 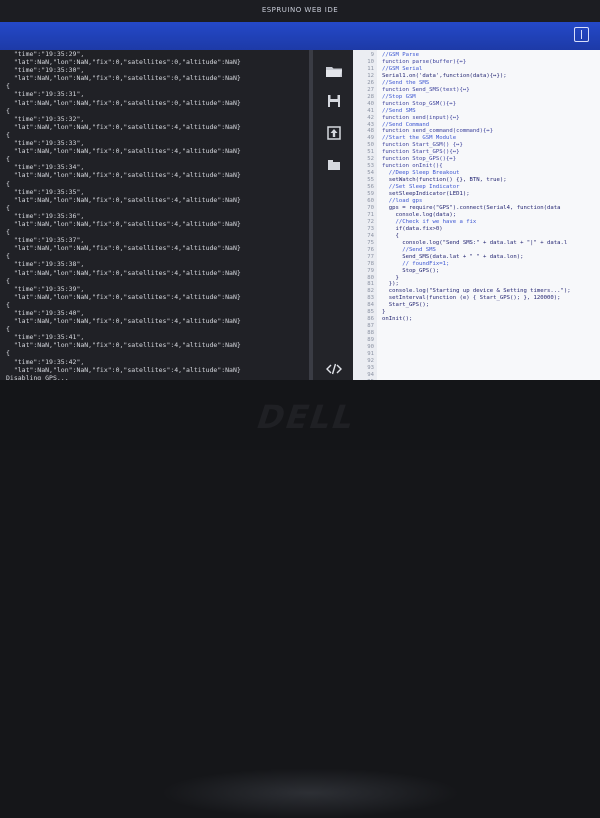 What do you see at coordinates (370, 117) in the screenshot?
I see `line-number: 42` at bounding box center [370, 117].